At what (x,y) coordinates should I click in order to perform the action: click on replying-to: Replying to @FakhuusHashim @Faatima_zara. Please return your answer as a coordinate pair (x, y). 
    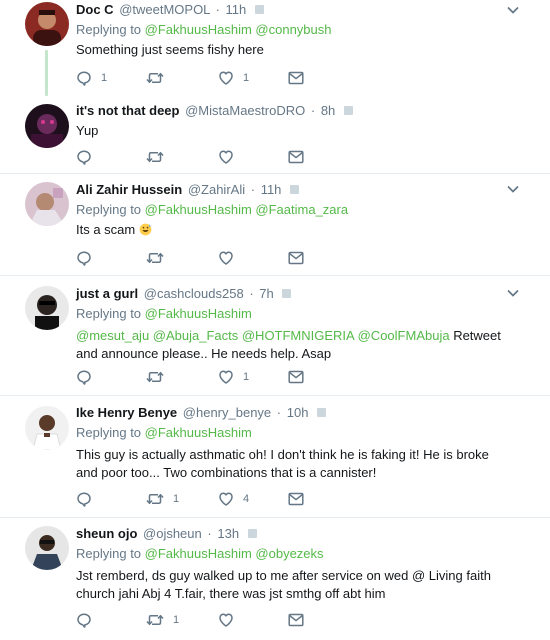
    Looking at the image, I should click on (293, 209).